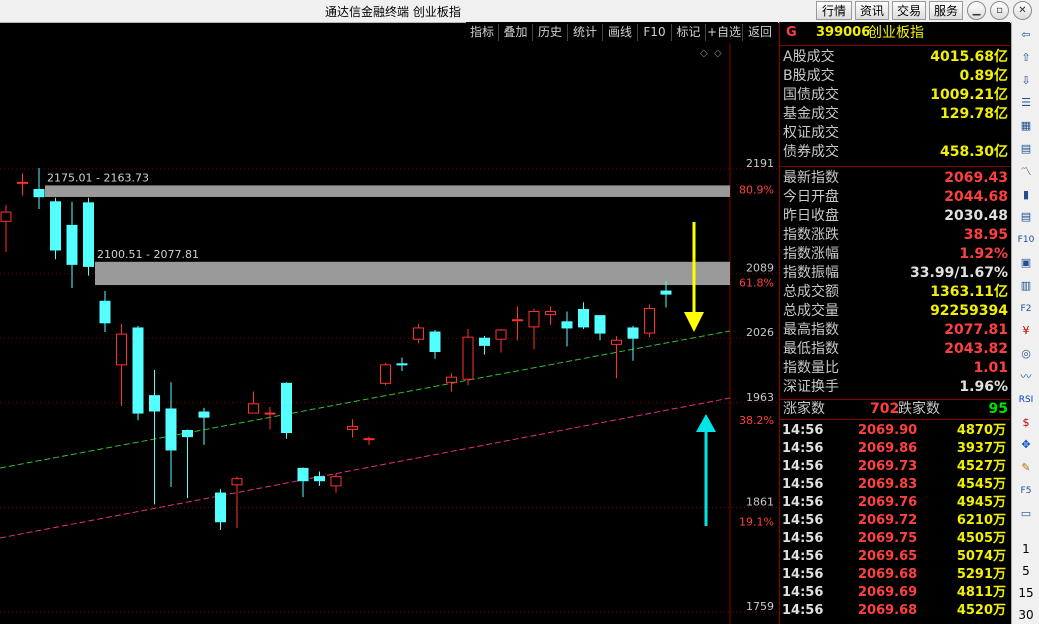 Image resolution: width=1039 pixels, height=624 pixels. What do you see at coordinates (811, 273) in the screenshot?
I see `quote-row-label: 指数振幅` at bounding box center [811, 273].